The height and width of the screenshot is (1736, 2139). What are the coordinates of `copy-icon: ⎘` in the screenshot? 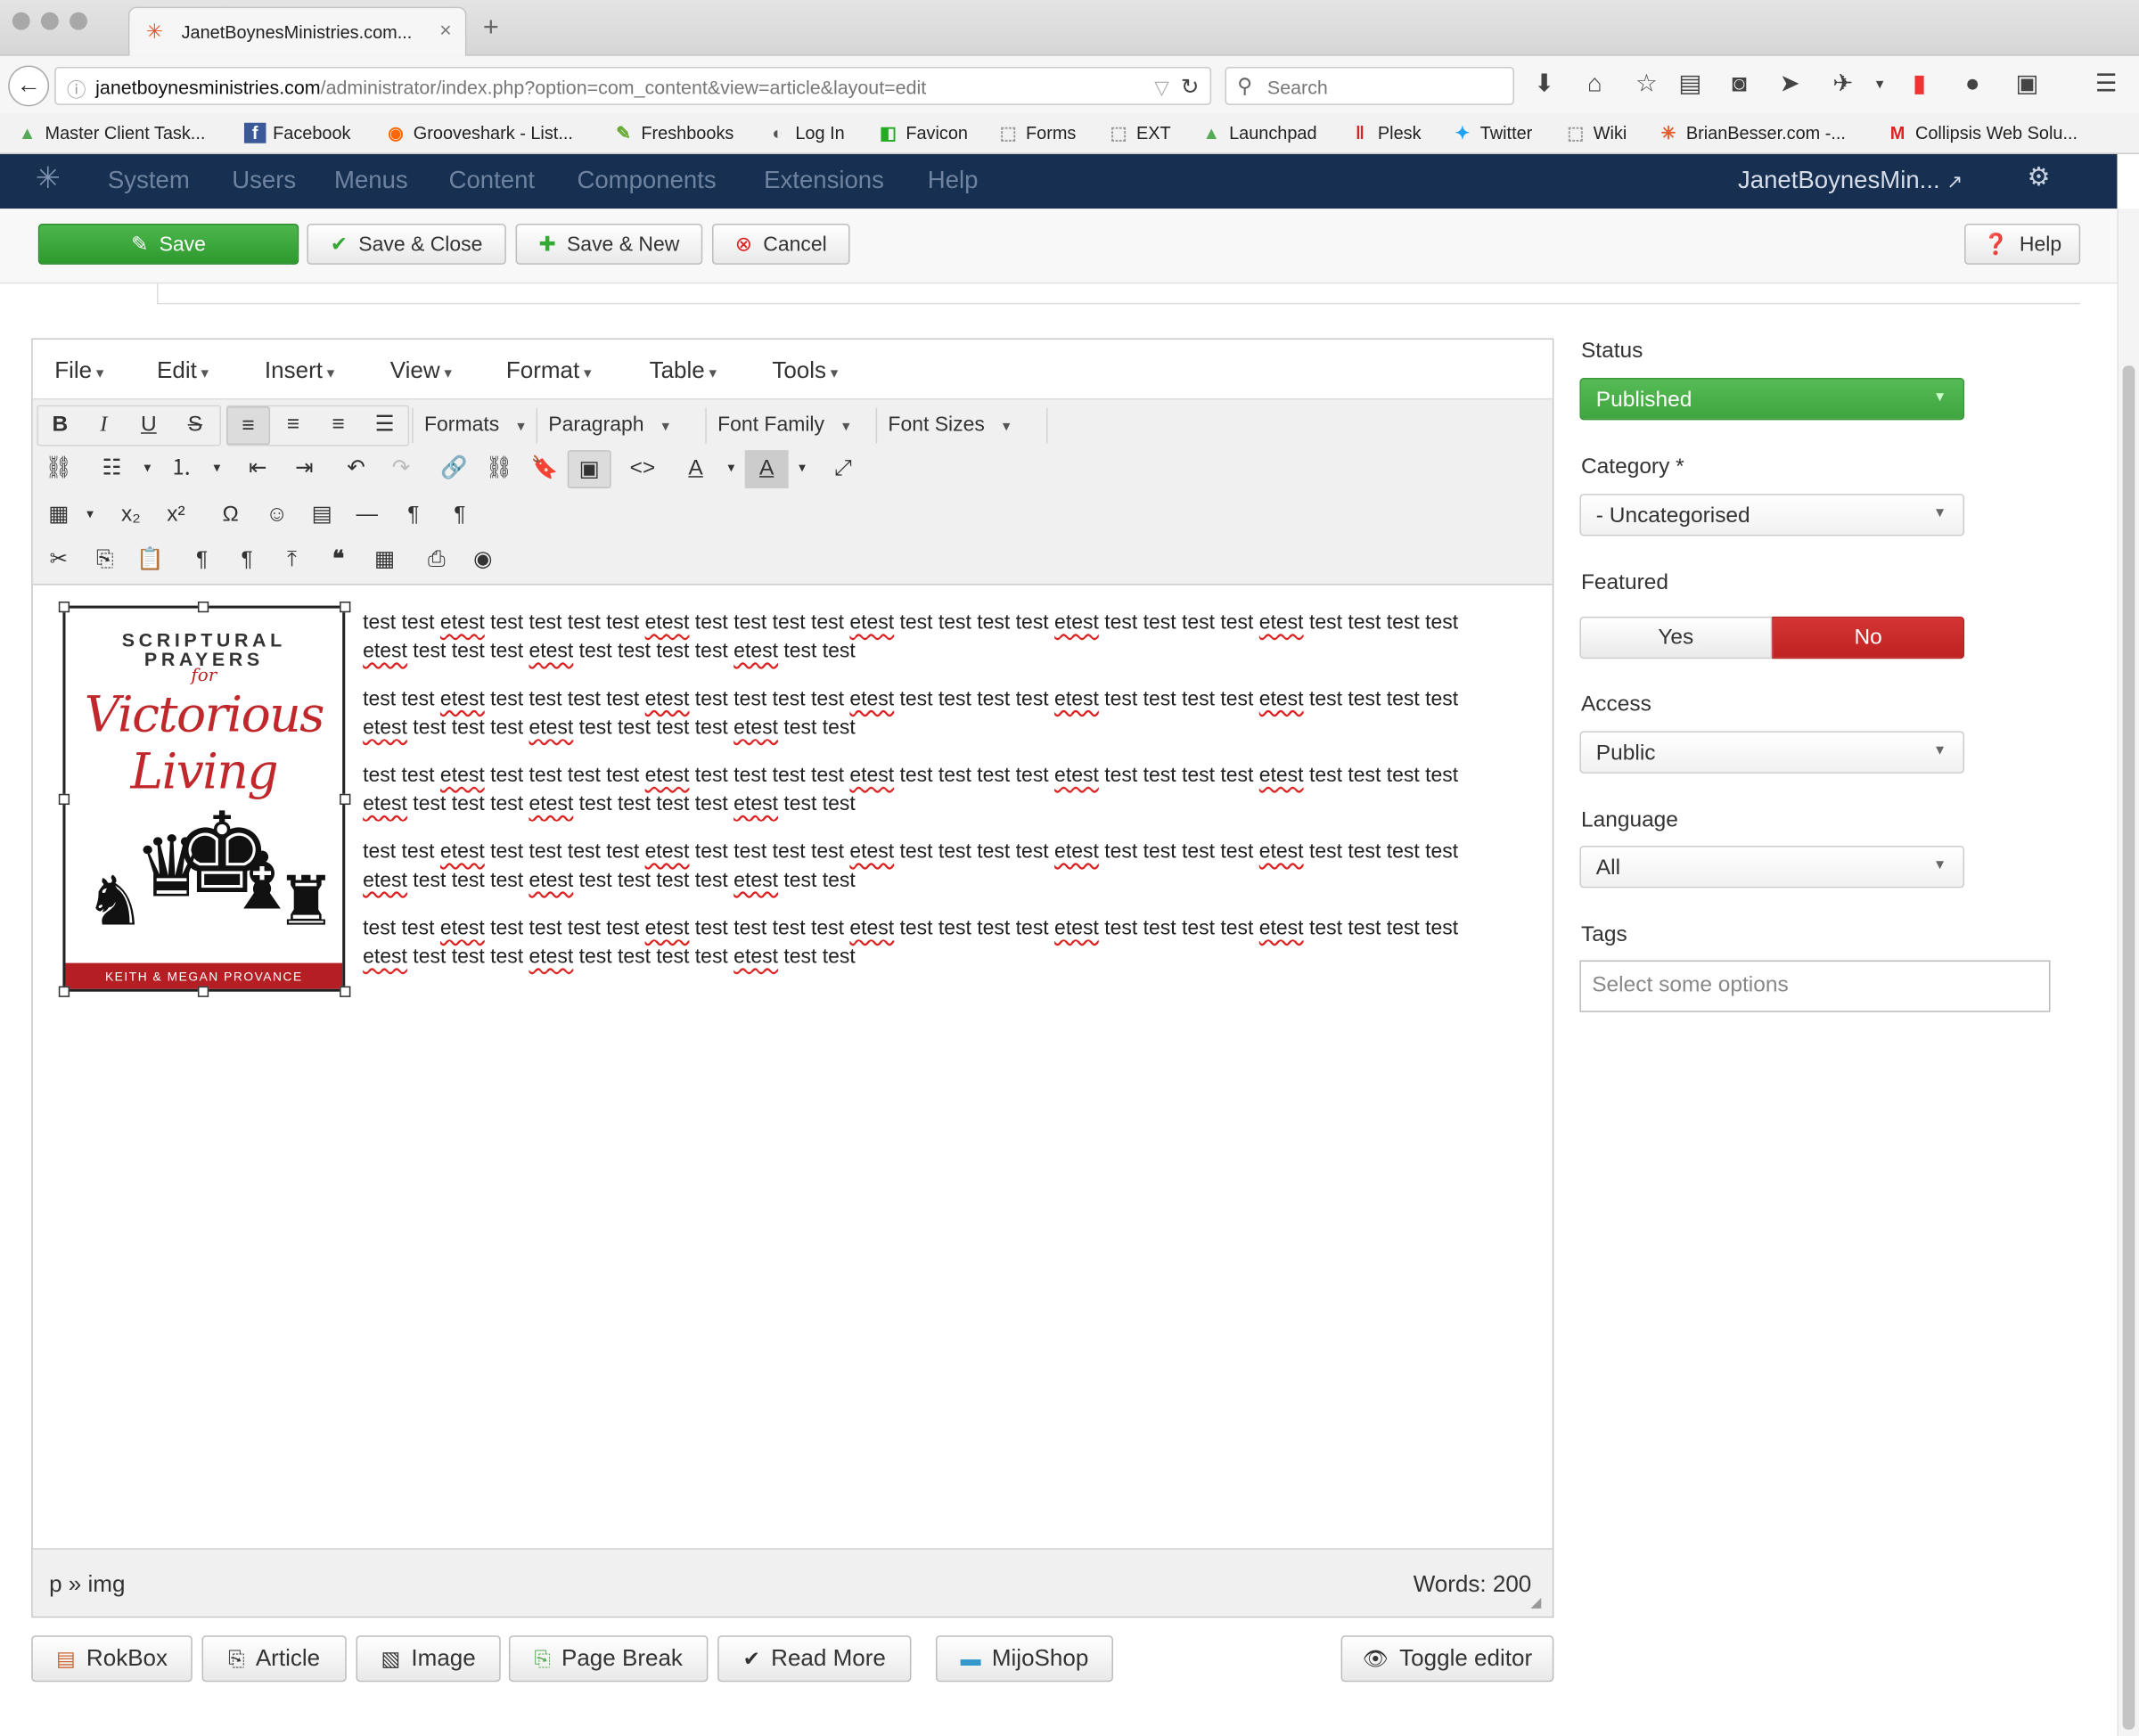 It's located at (105, 561).